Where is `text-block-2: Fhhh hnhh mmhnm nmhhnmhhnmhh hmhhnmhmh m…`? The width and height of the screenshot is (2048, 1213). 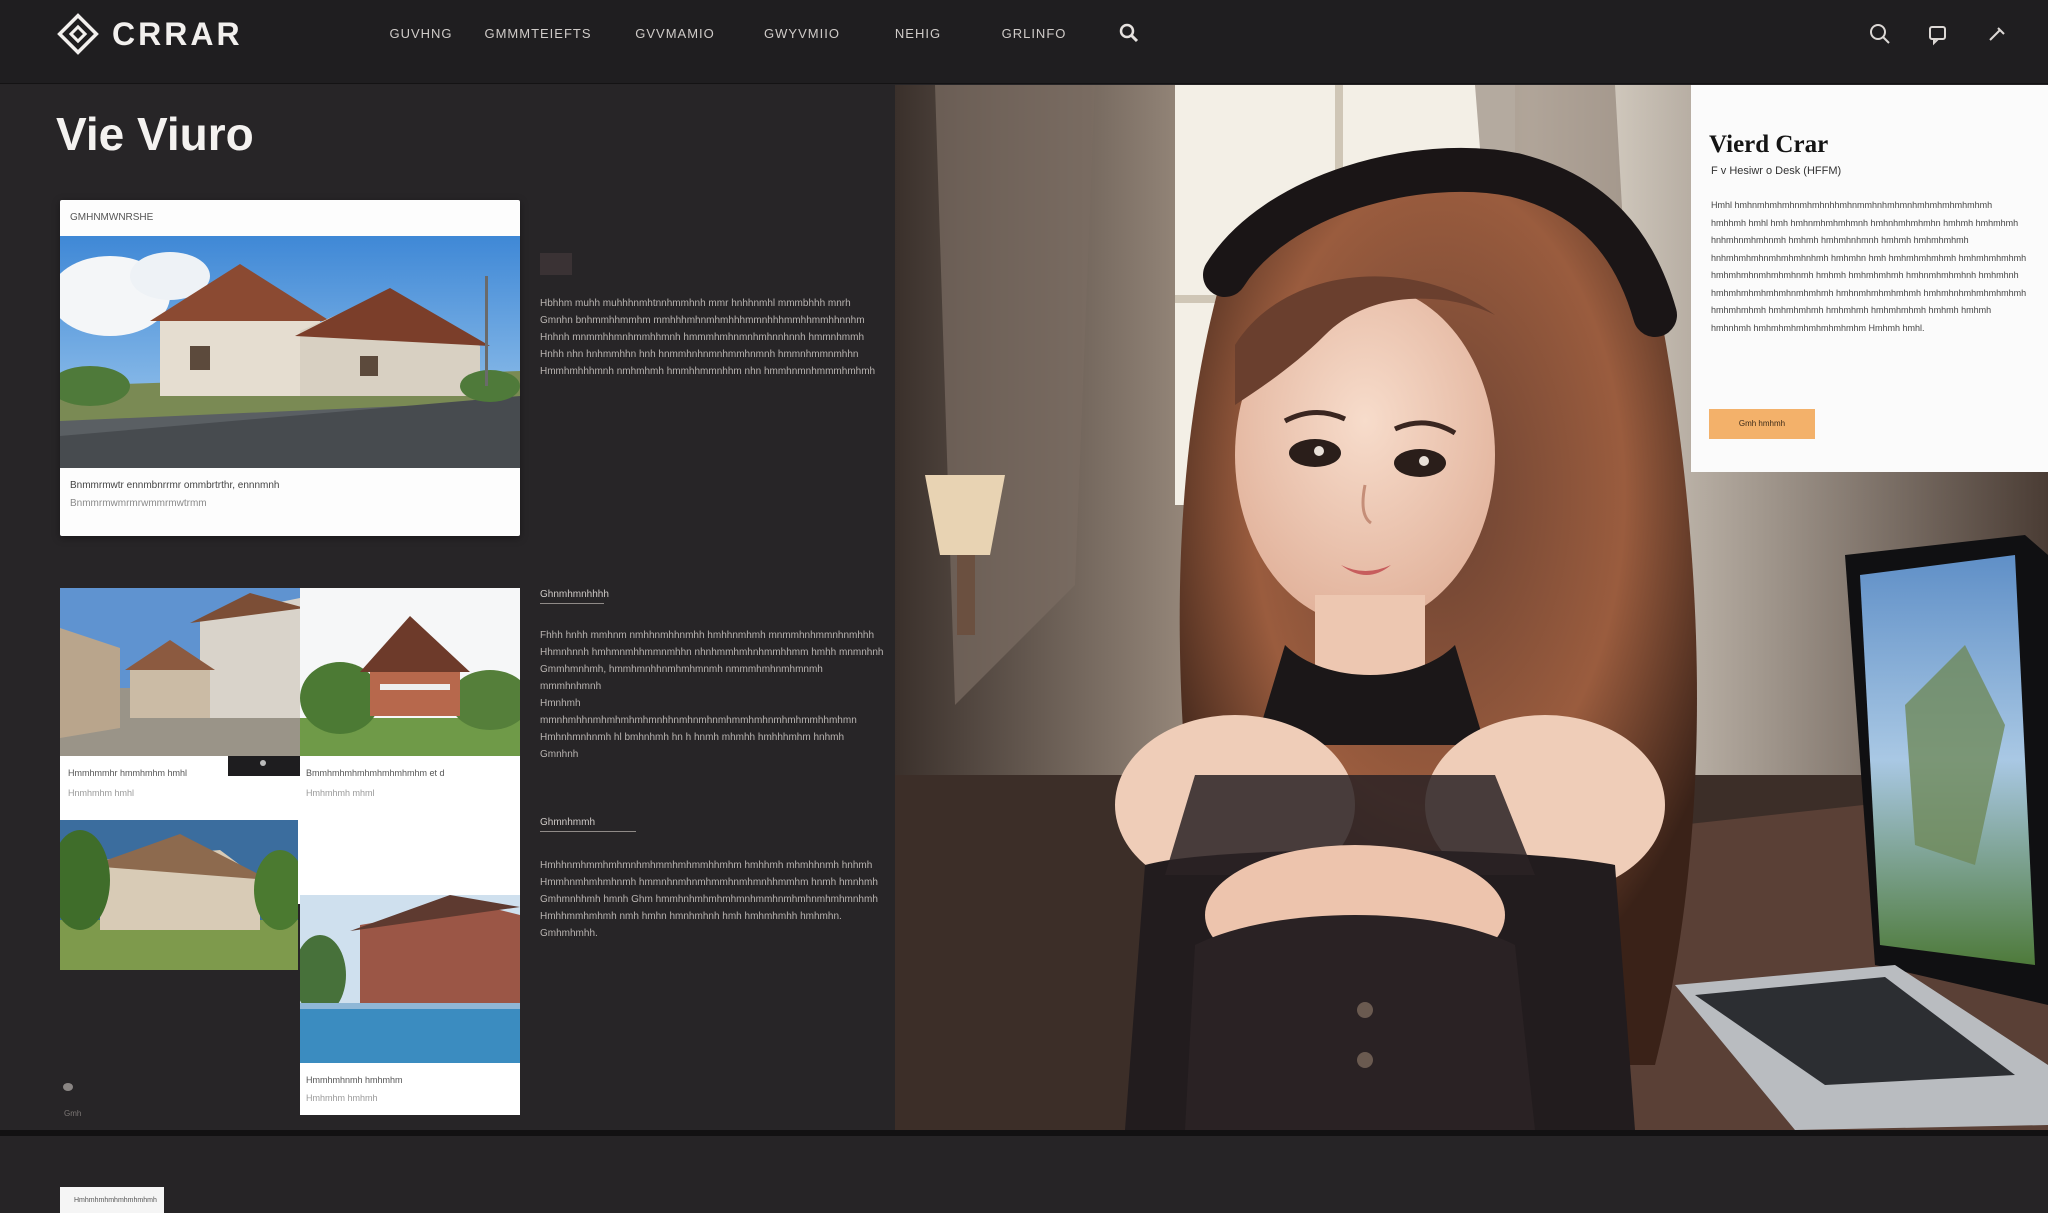
text-block-2: Fhhh hnhh mmhnm nmhhnmhhnmhh hmhhnmhmh m… is located at coordinates (712, 695).